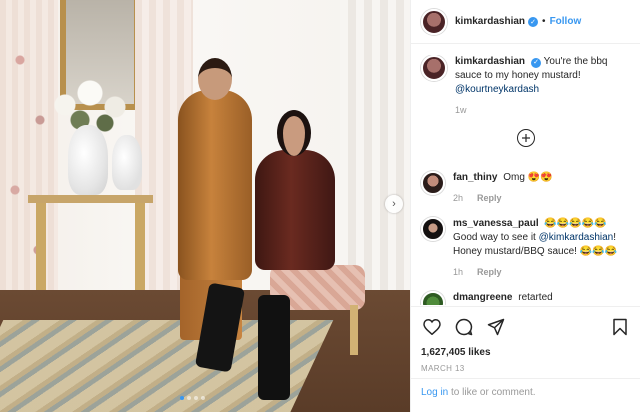  I want to click on chevron-right-icon: ›, so click(394, 204).